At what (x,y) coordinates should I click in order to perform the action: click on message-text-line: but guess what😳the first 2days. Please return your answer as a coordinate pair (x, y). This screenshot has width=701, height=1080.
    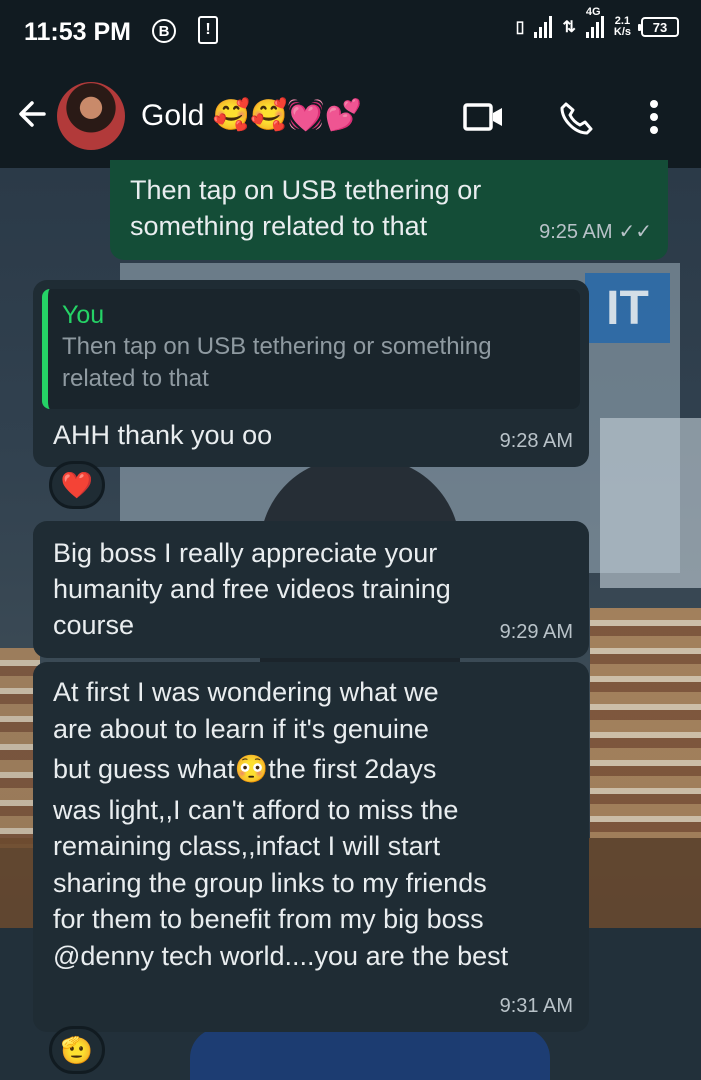
    Looking at the image, I should click on (245, 769).